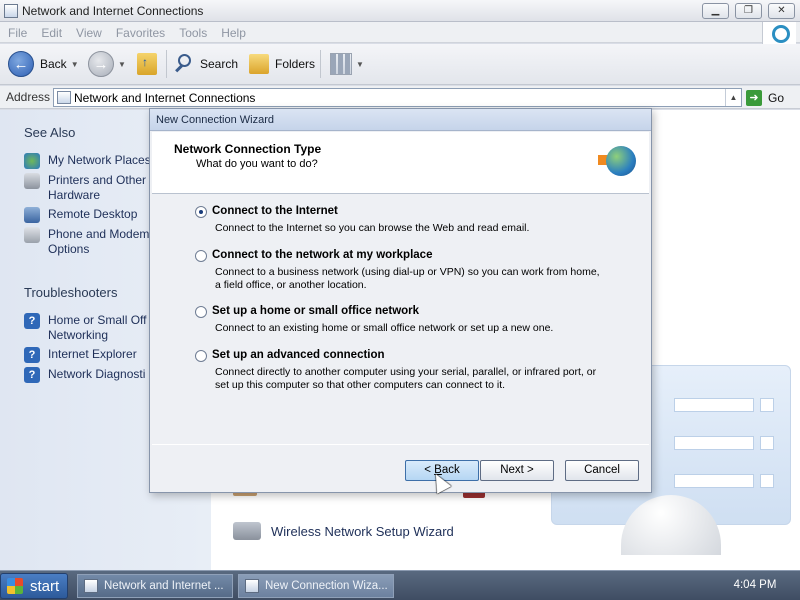 The height and width of the screenshot is (600, 800). I want to click on folders-button: Folders, so click(282, 64).